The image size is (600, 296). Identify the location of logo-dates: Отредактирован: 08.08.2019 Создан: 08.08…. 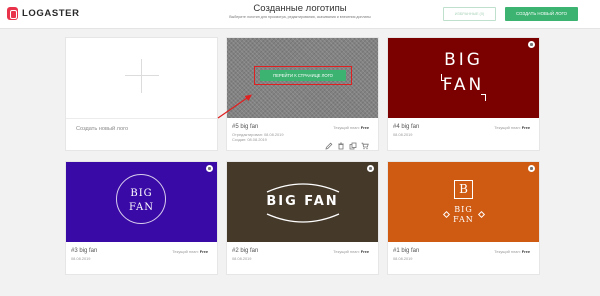
(258, 137).